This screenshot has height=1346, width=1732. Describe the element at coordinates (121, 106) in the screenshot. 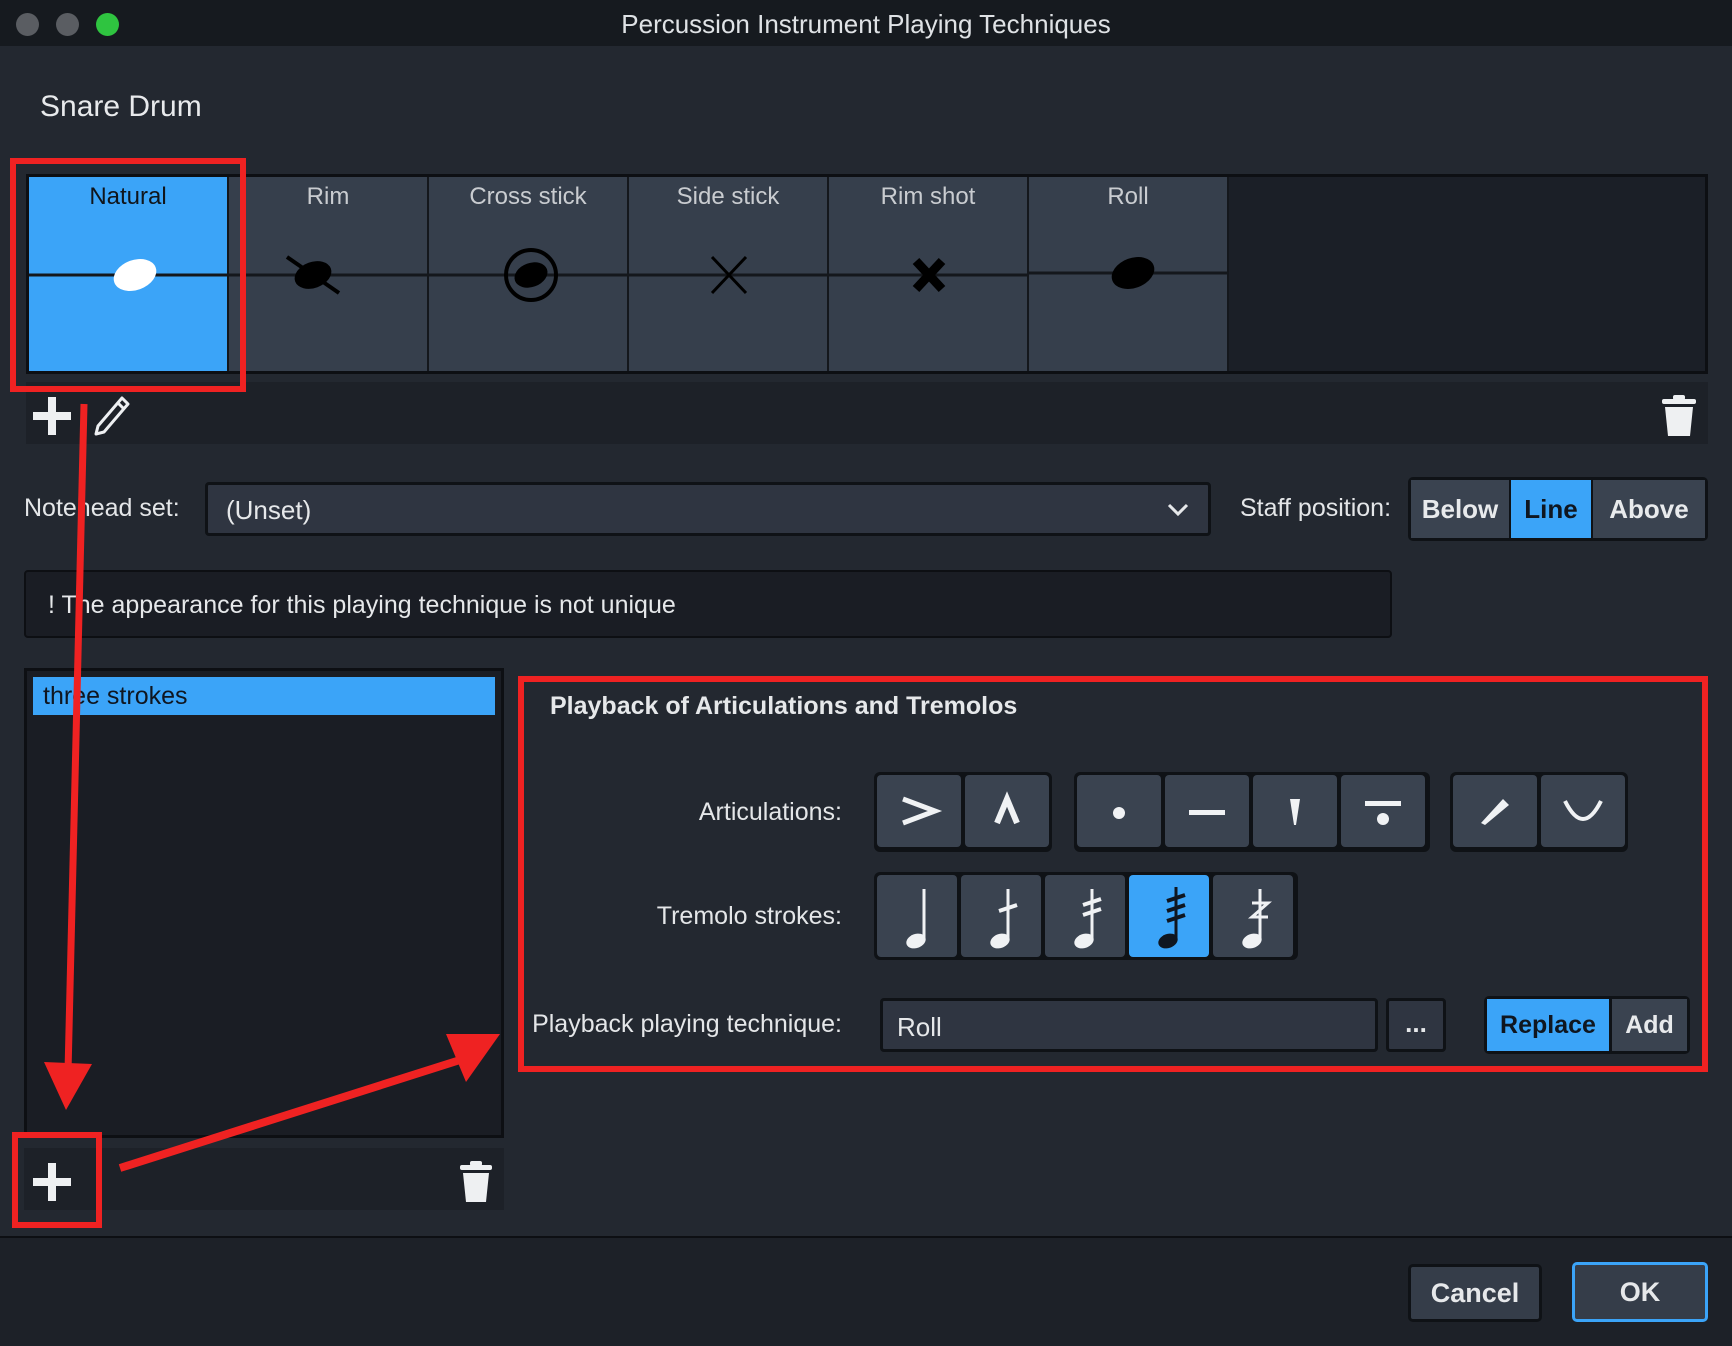

I see `instrument-name: Snare Drum` at that location.